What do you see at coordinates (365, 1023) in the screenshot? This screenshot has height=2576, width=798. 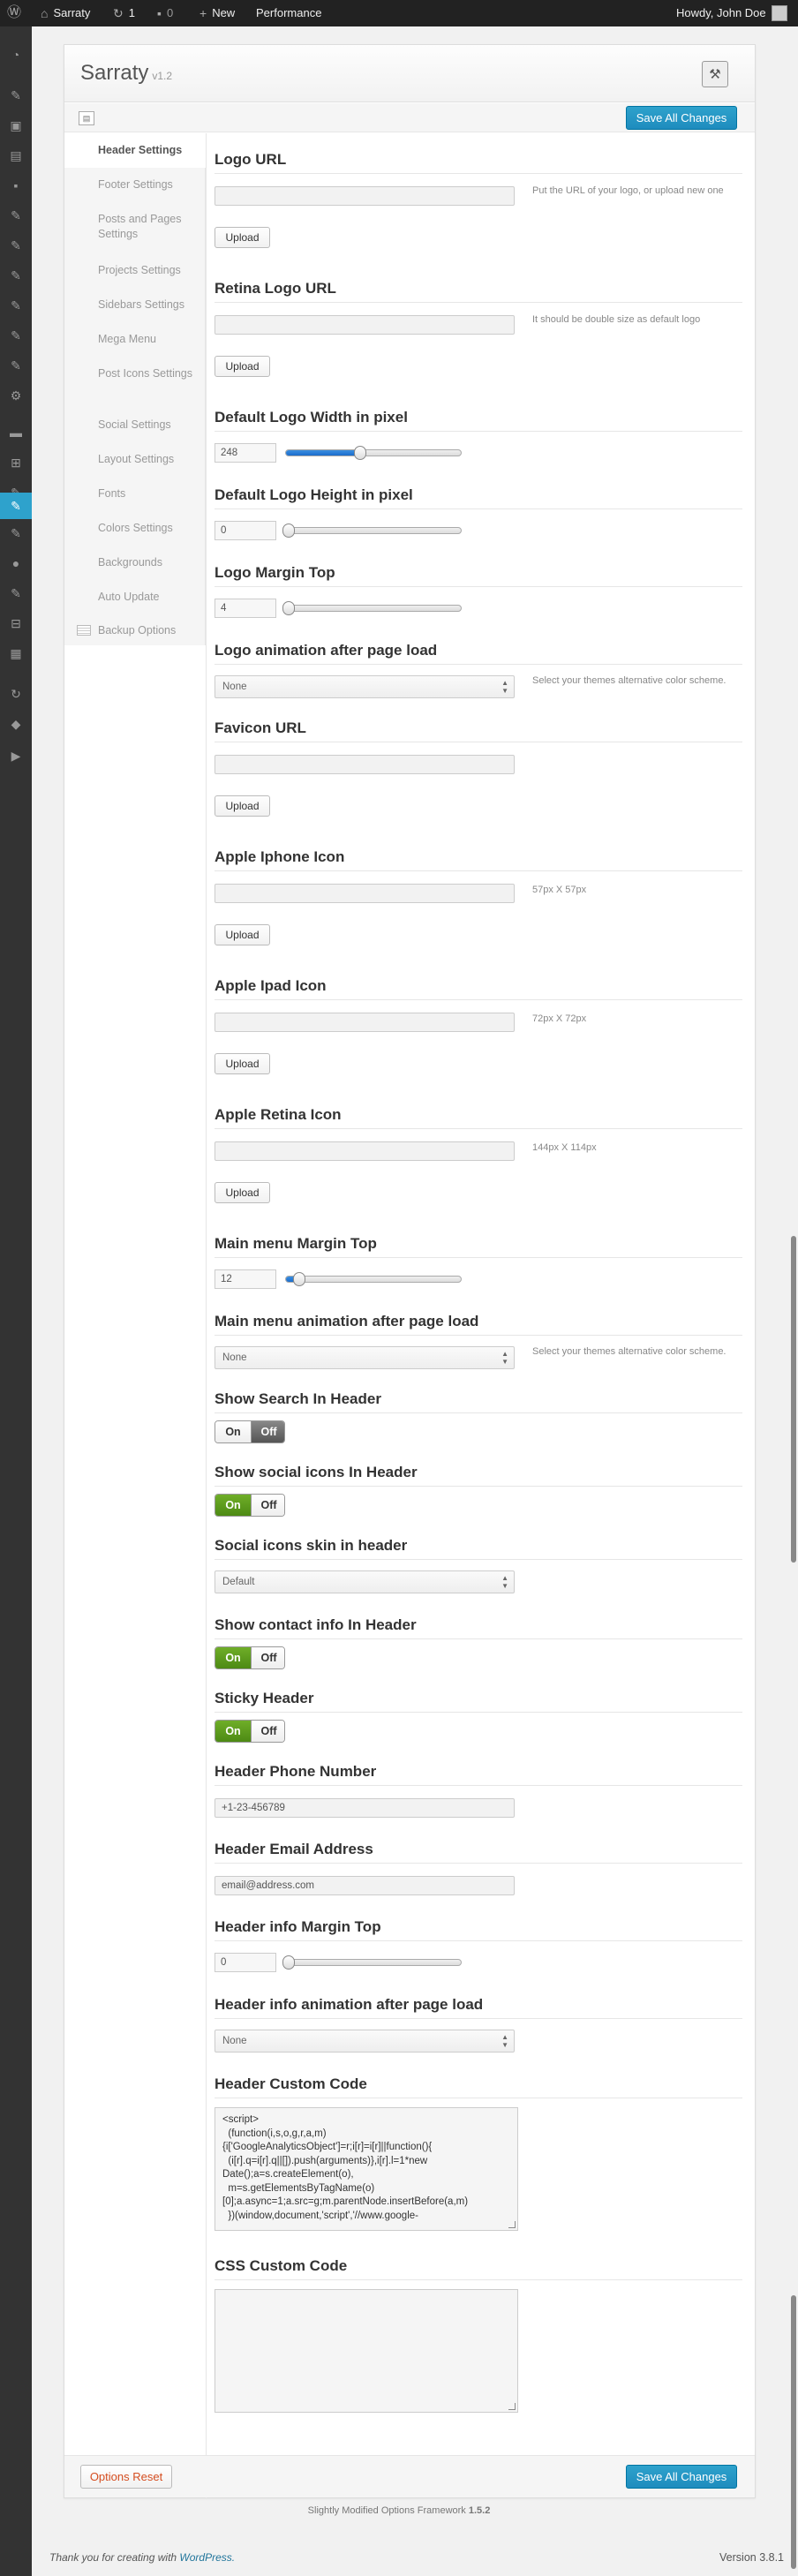 I see `ipad-icon-url-input` at bounding box center [365, 1023].